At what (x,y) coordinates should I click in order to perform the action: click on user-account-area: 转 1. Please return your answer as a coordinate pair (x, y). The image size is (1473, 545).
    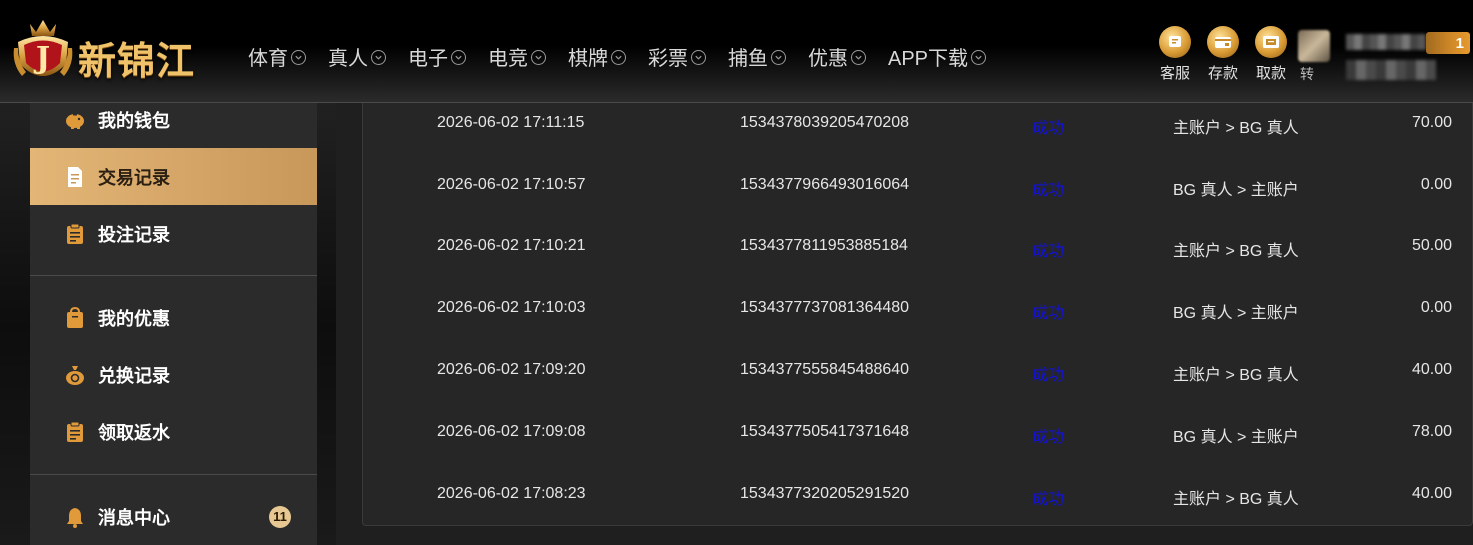
    Looking at the image, I should click on (1384, 56).